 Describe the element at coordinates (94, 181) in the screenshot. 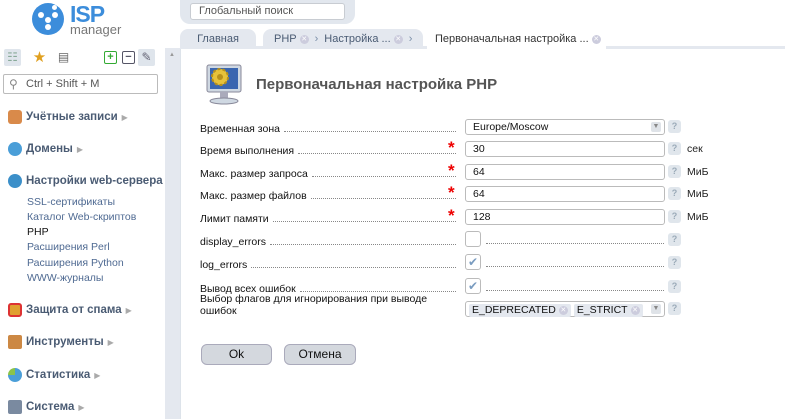

I see `section-label: Настройки web-сервера` at that location.